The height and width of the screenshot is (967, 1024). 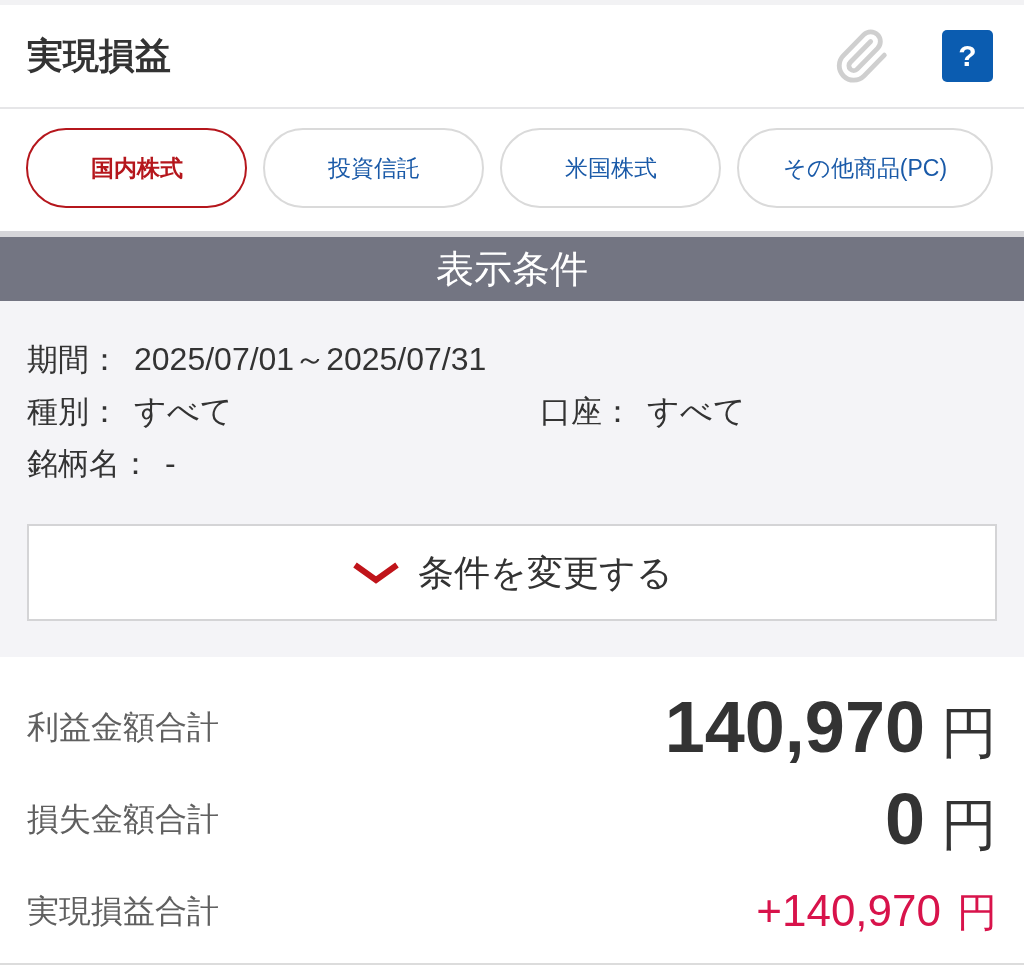 I want to click on help-button: ?, so click(x=967, y=56).